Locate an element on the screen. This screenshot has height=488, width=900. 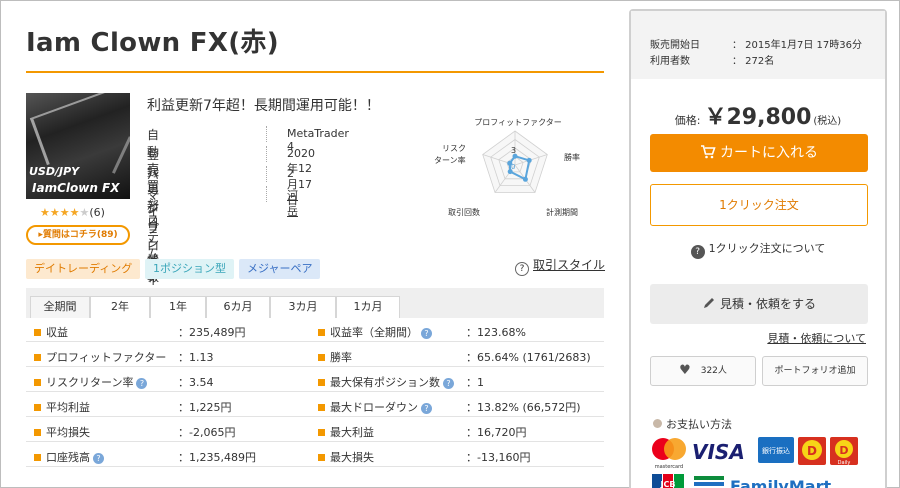
stat-value: ：-2,065円 is located at coordinates (206, 432).